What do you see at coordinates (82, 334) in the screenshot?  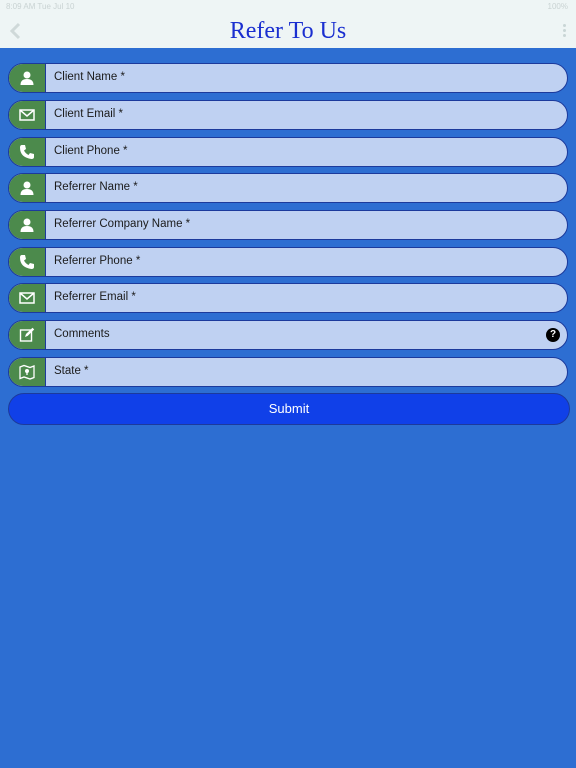 I see `field-placeholder: Comments` at bounding box center [82, 334].